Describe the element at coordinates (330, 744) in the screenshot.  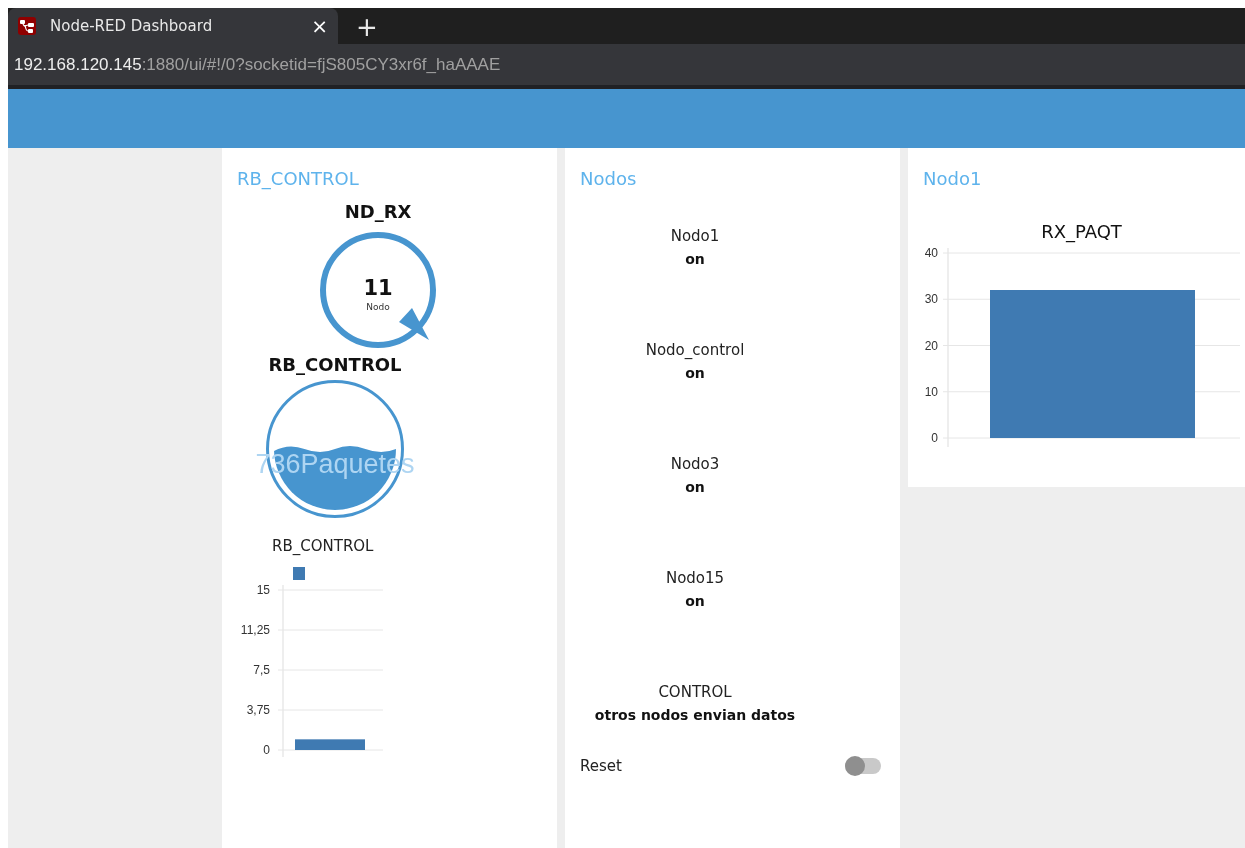
I see `chart-bar` at that location.